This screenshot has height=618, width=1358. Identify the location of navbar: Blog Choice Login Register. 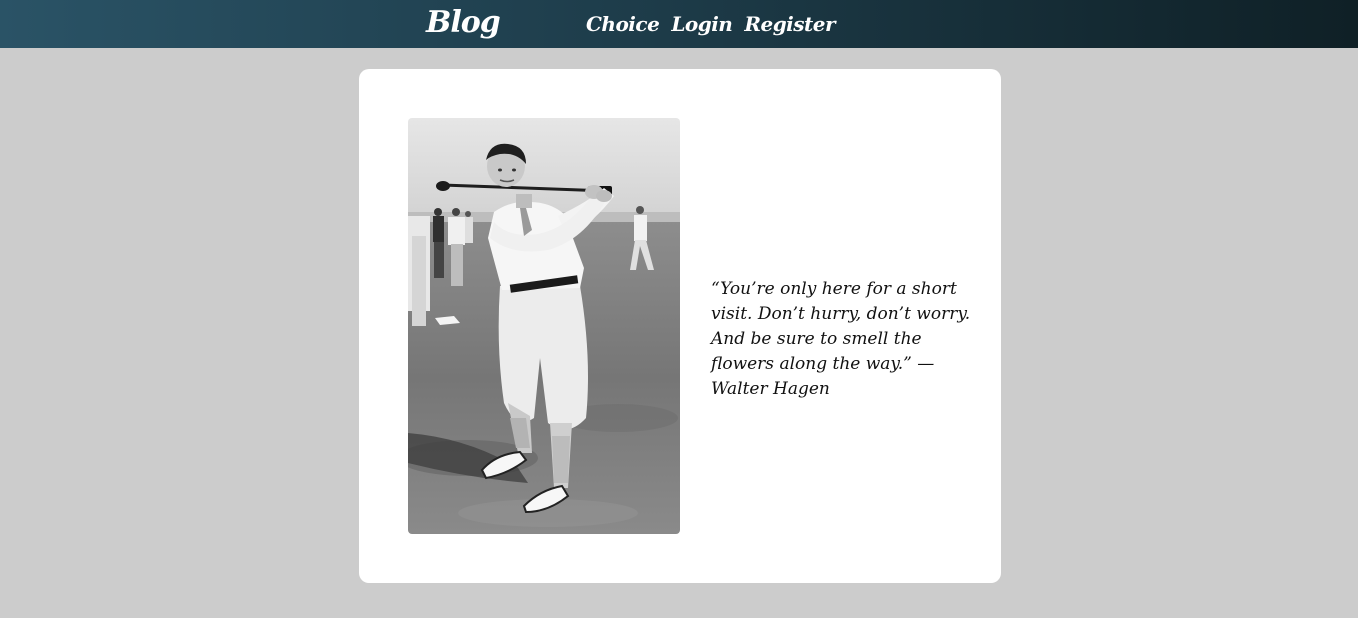
(679, 24).